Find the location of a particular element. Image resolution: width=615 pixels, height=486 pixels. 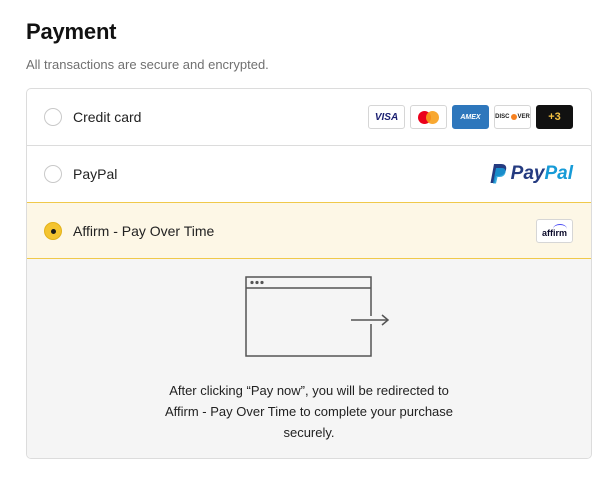

mastercard-icon is located at coordinates (428, 117).